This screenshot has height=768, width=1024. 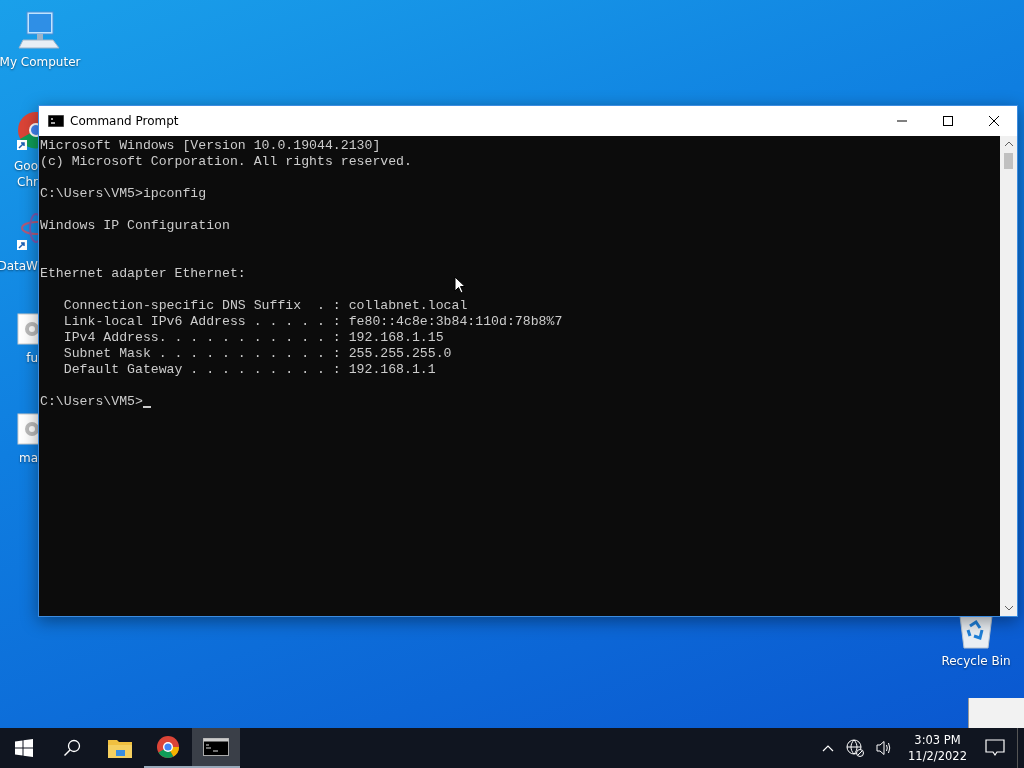 What do you see at coordinates (123, 193) in the screenshot?
I see `console-line: C:\Users\VM5>ipconfig` at bounding box center [123, 193].